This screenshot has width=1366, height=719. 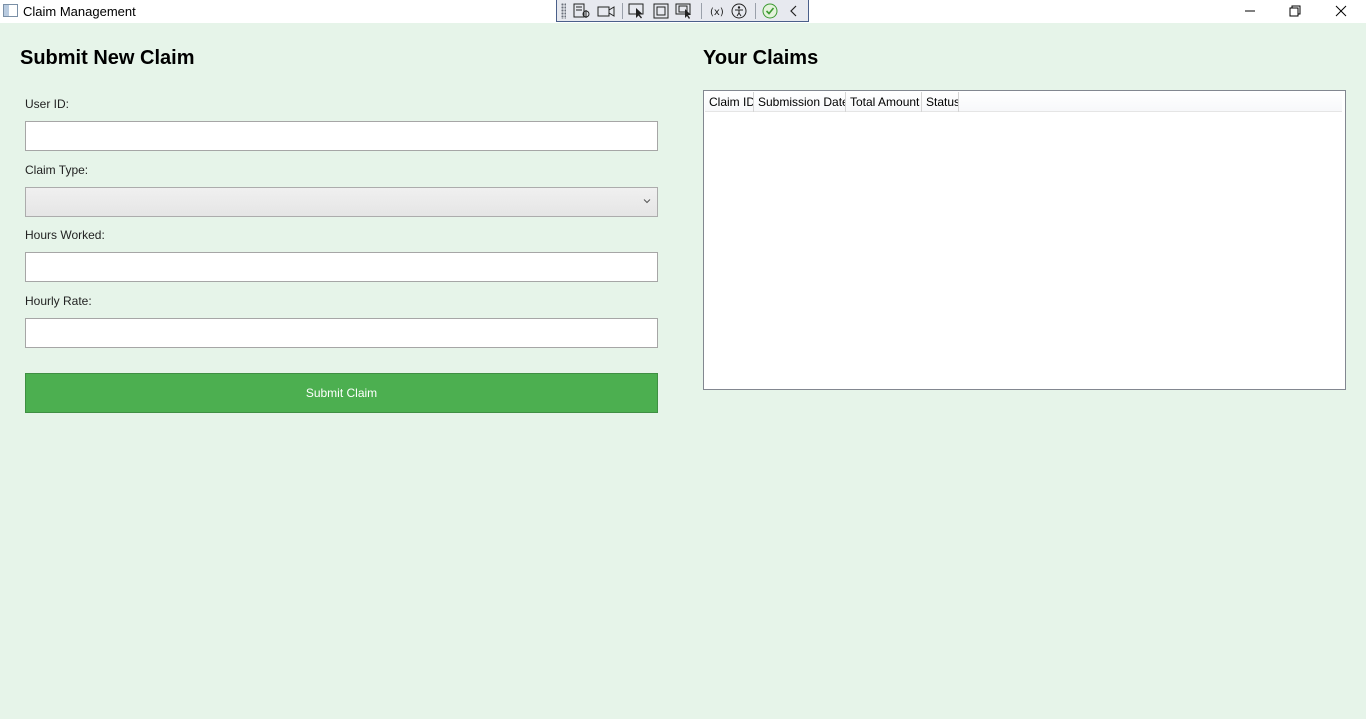 I want to click on title-bar: Claim Management (x), so click(x=683, y=11).